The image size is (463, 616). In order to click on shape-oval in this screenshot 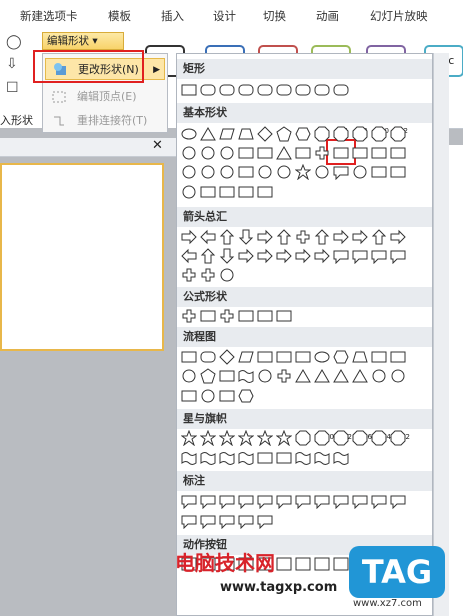, I will do `click(189, 134)`.